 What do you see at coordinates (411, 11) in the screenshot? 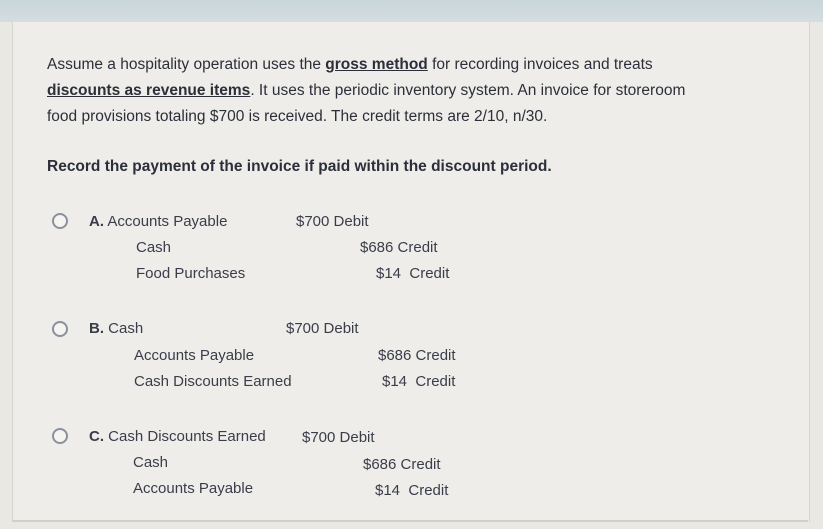
I see `header-band` at bounding box center [411, 11].